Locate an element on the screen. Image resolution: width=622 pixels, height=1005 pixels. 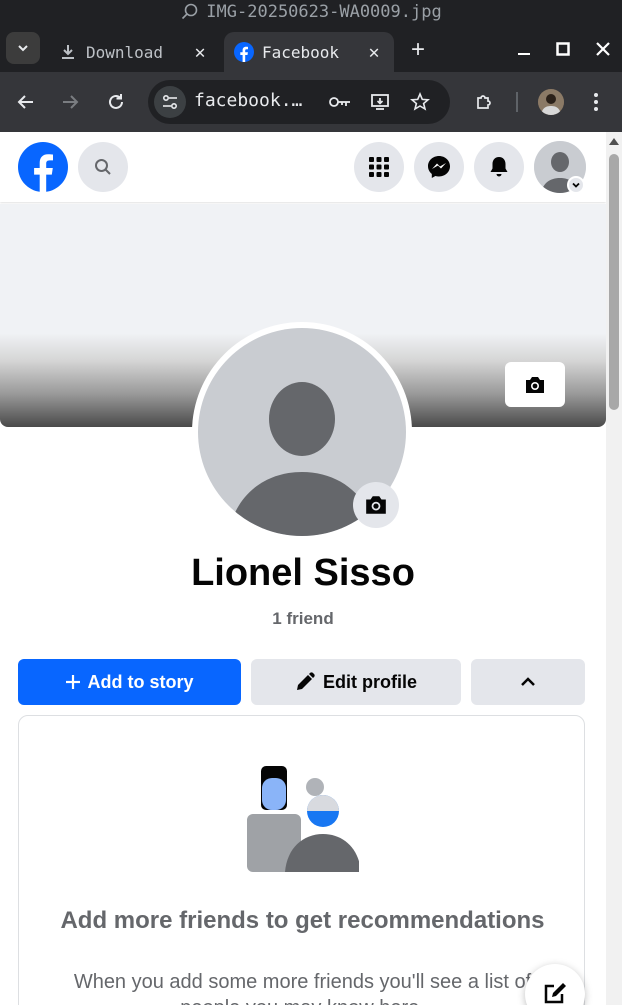
pencil-icon is located at coordinates (306, 681).